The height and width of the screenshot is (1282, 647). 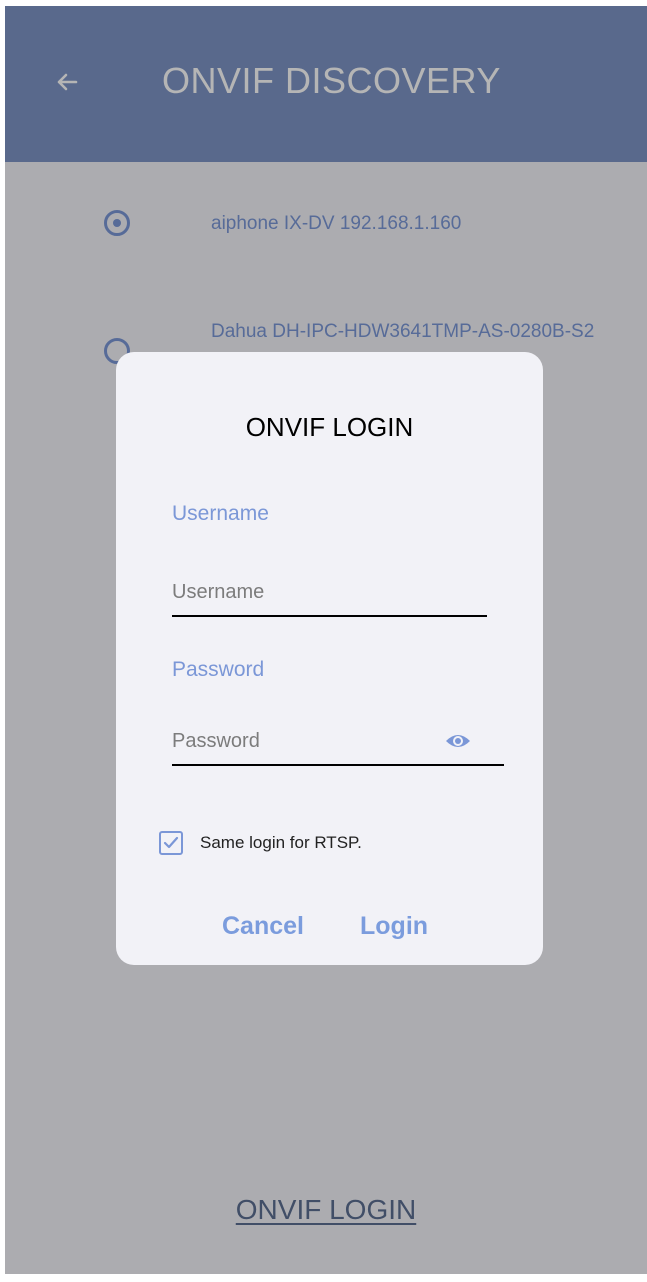 I want to click on same-login-checkbox, so click(x=171, y=843).